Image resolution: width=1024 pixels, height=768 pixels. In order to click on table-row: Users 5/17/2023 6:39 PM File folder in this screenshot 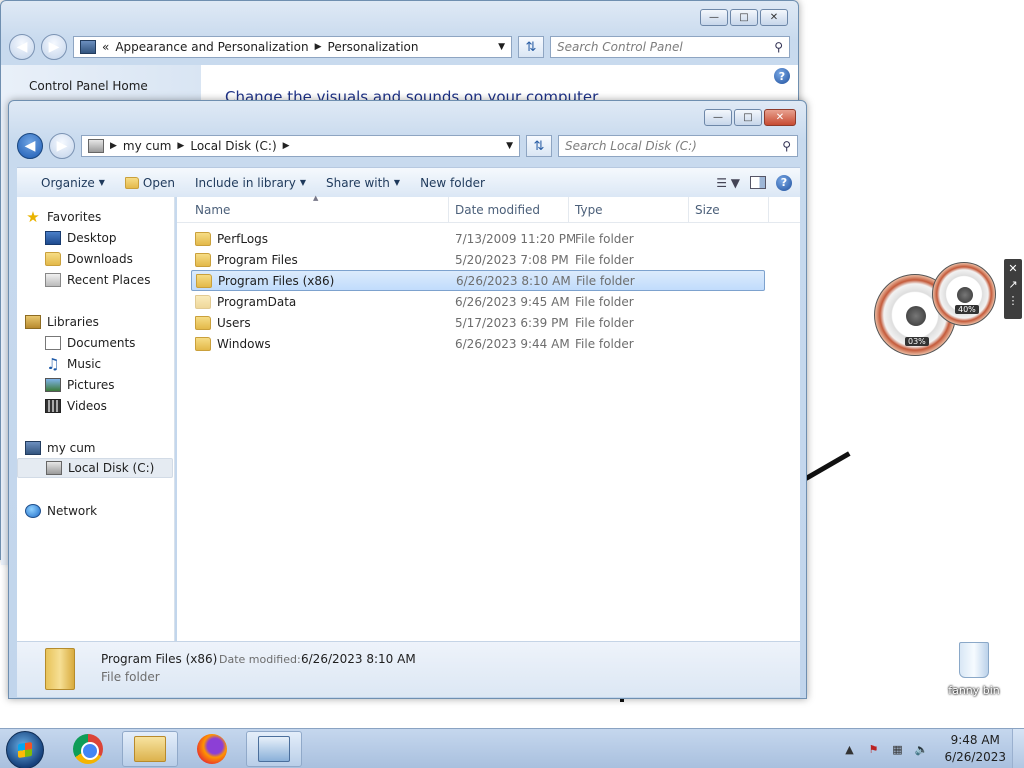, I will do `click(478, 322)`.